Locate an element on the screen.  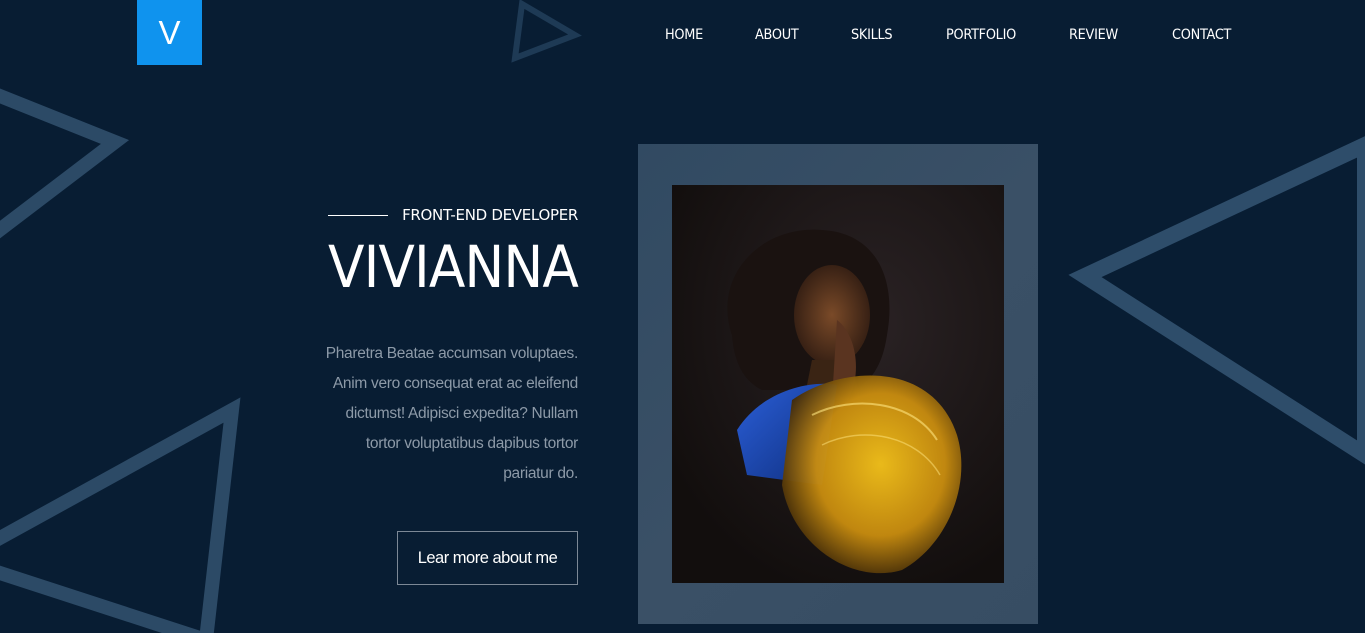
nav-portfolio: PORTFOLIO is located at coordinates (981, 35).